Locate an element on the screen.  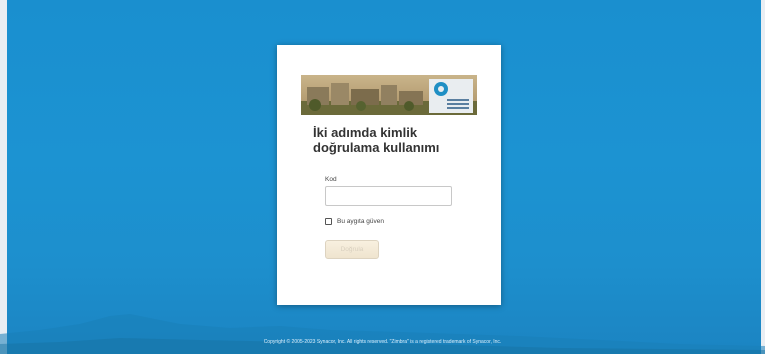
trust-device-row: Bu aygıta güven is located at coordinates (354, 221).